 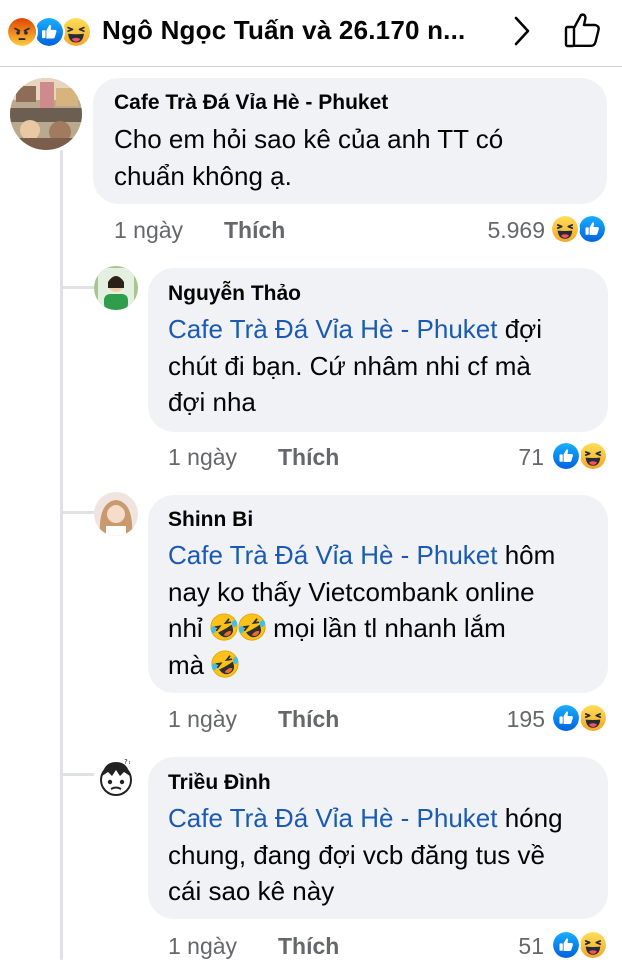 I want to click on avatar: ??, so click(x=116, y=778).